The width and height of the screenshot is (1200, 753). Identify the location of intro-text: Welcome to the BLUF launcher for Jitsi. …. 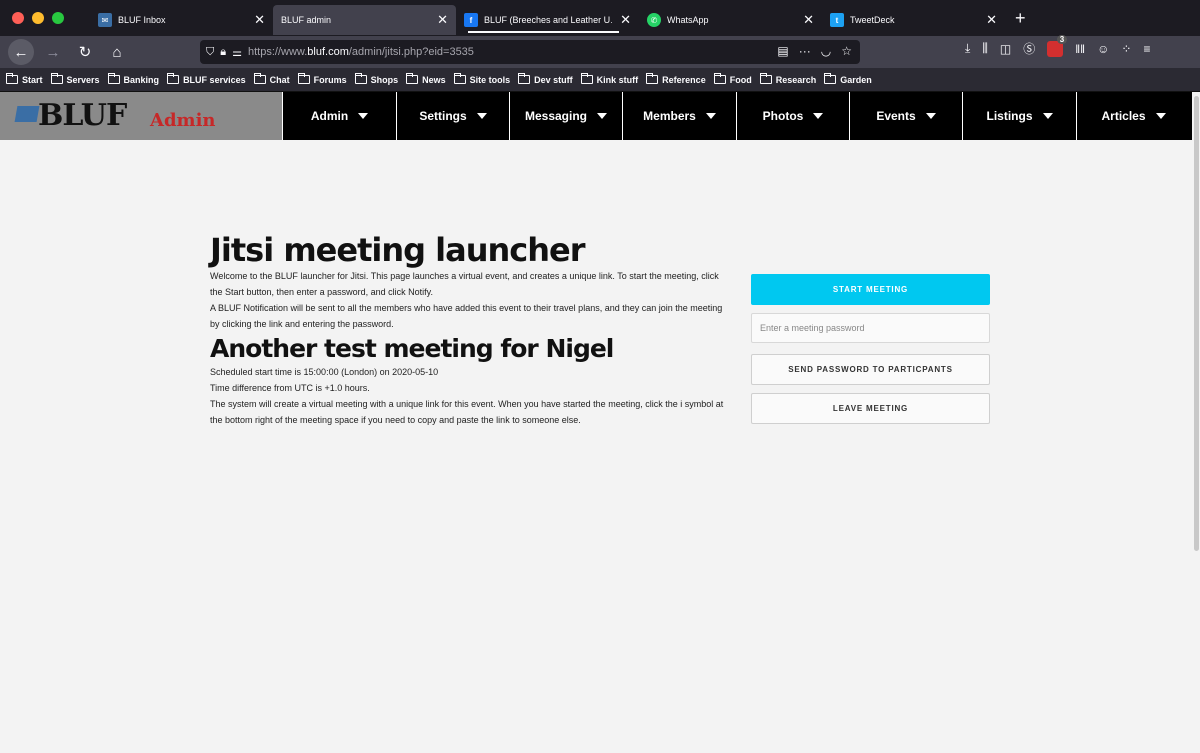
(464, 284).